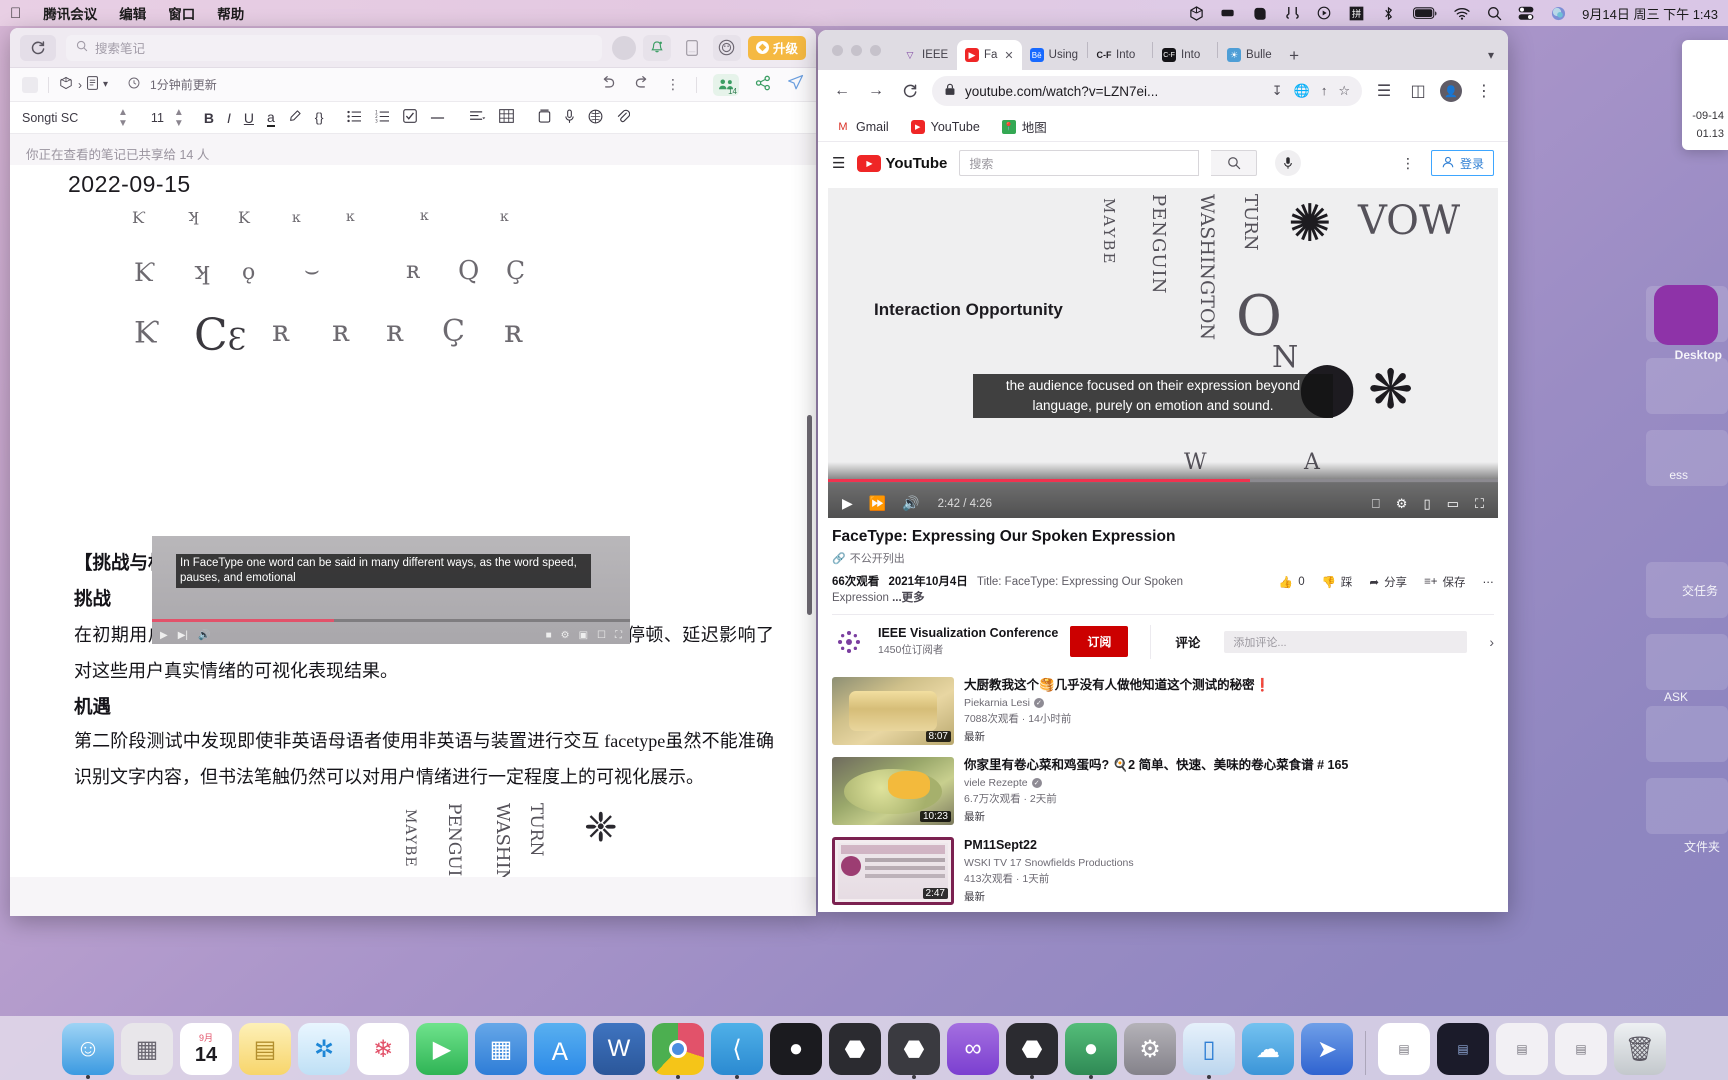 Image resolution: width=1728 pixels, height=1080 pixels. Describe the element at coordinates (842, 91) in the screenshot. I see `back-button: ←` at that location.